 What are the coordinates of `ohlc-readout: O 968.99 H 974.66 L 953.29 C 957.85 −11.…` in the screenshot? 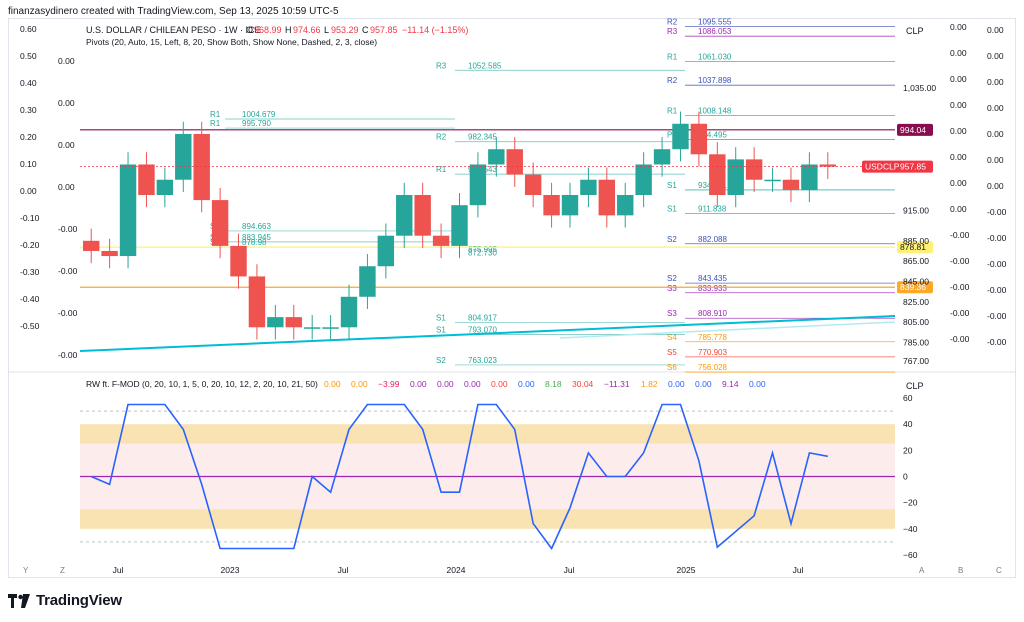 It's located at (357, 30).